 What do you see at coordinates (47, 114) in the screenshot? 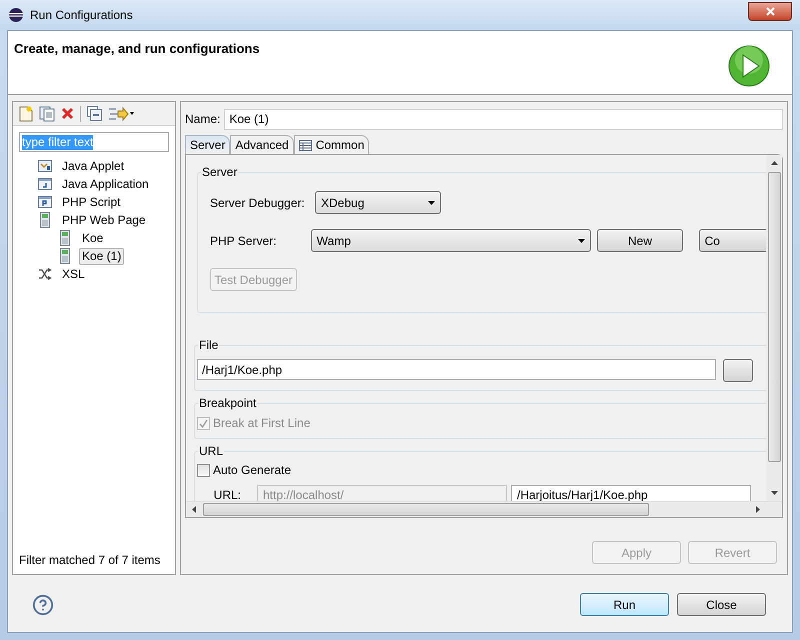
I see `duplicate-icon` at bounding box center [47, 114].